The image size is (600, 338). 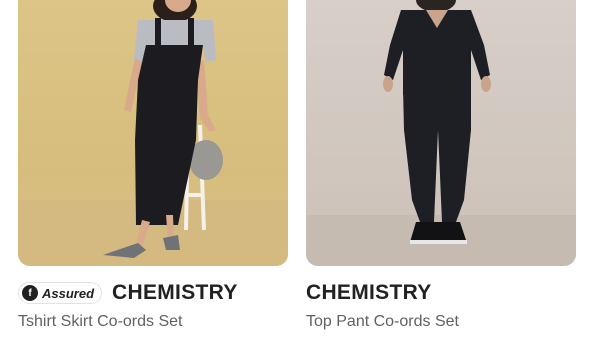 I want to click on brand-row: f Assured CHEMISTRY, so click(x=128, y=293).